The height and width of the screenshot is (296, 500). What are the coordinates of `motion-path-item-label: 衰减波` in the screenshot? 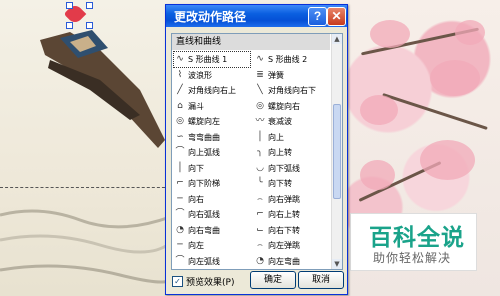 It's located at (280, 121).